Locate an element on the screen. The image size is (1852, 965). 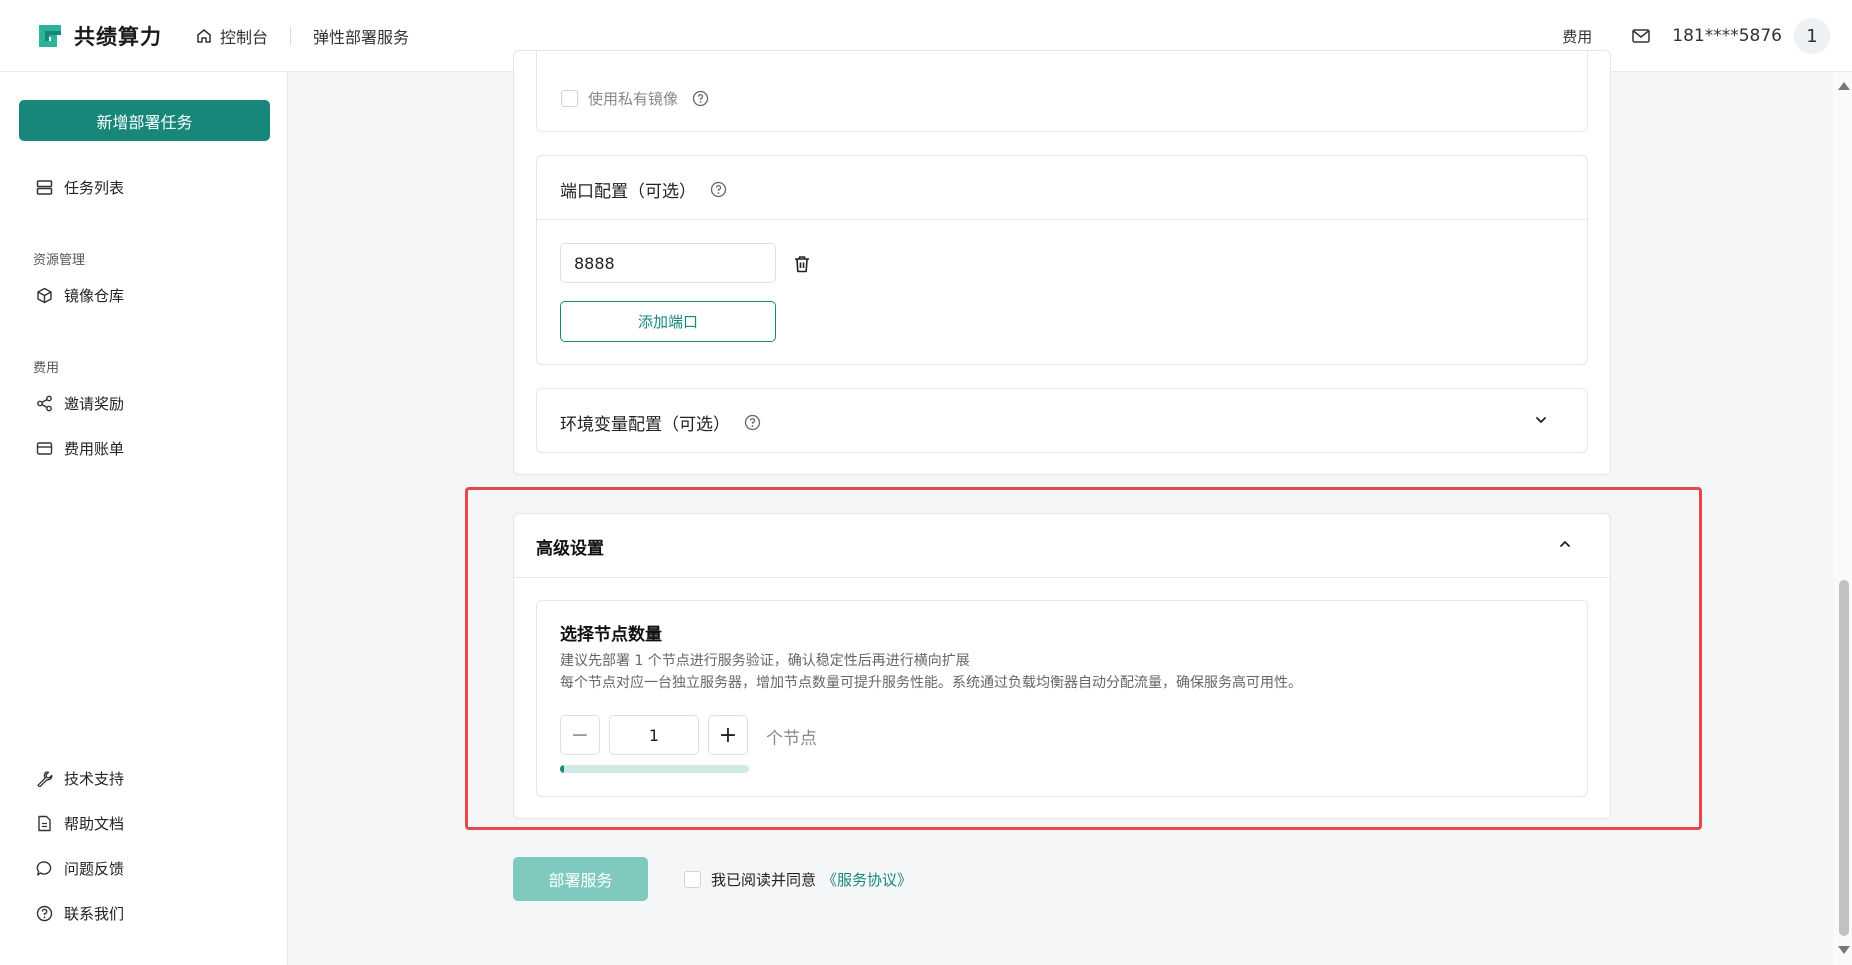
image-config-box: 使用私有镜像 is located at coordinates (1062, 91).